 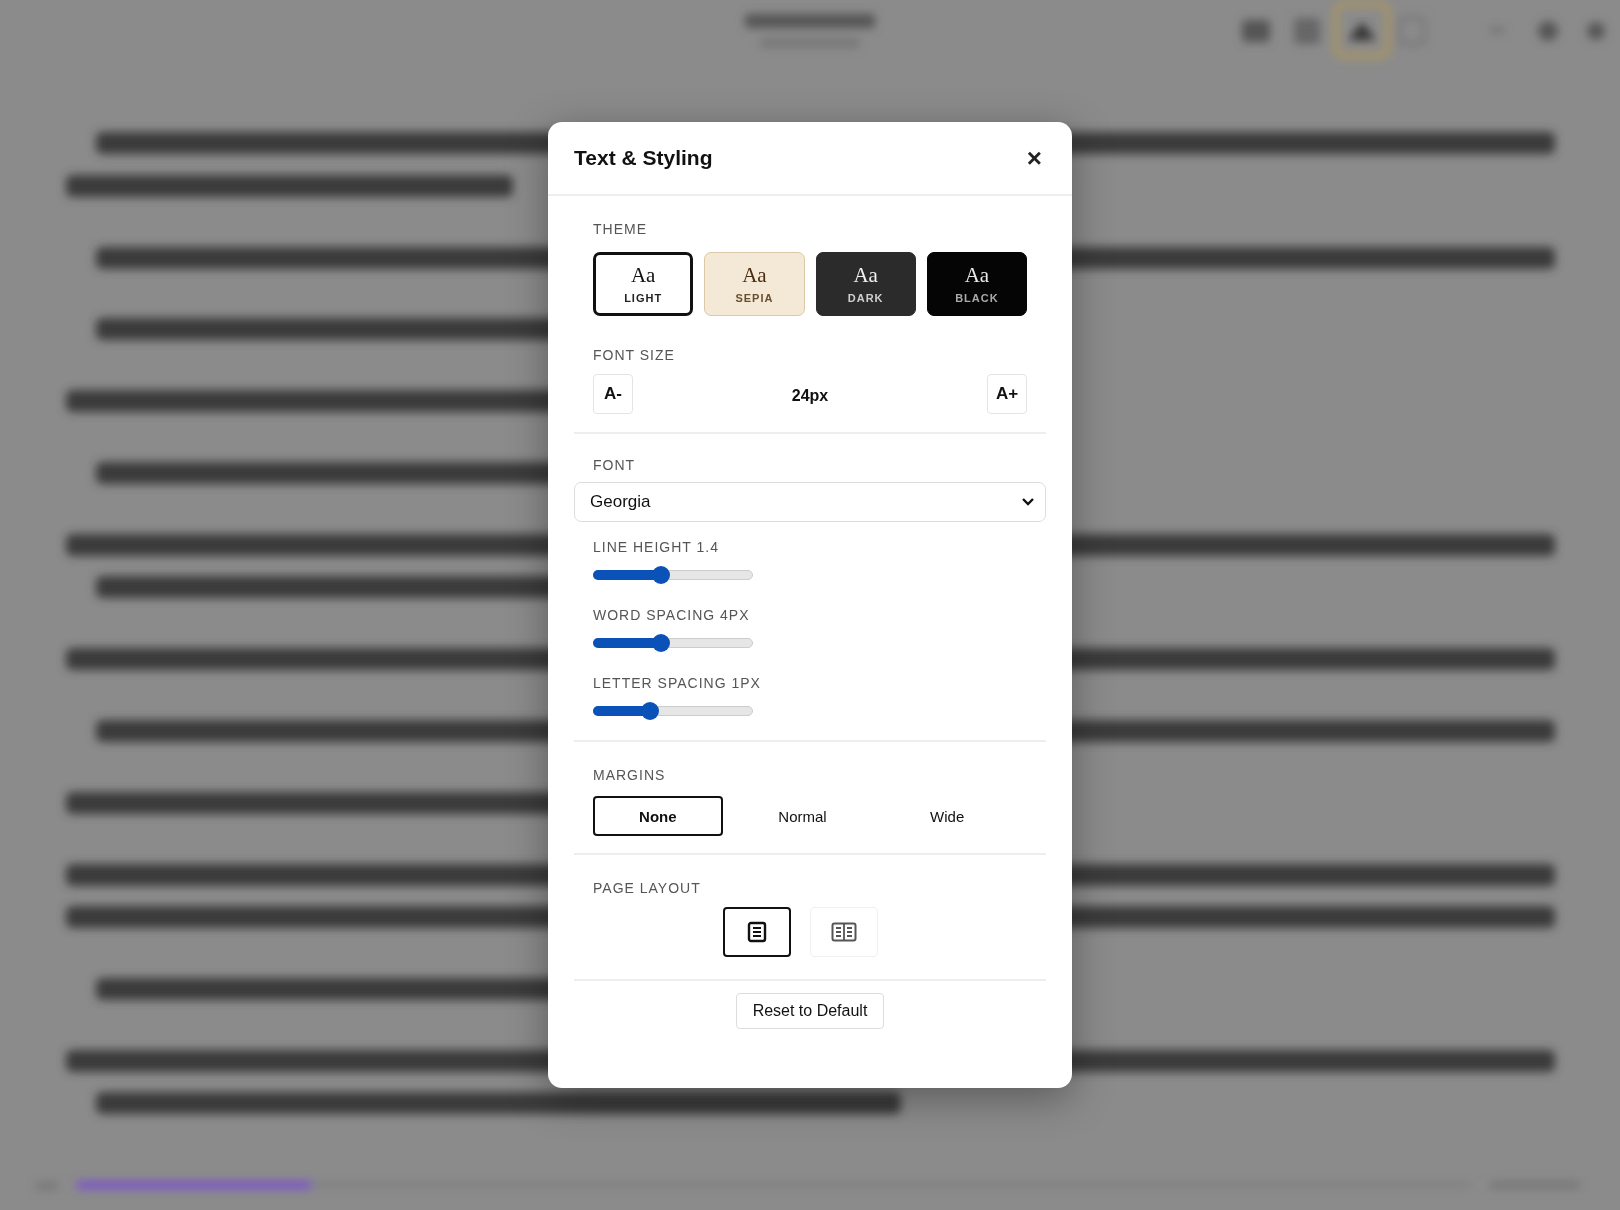 I want to click on increase-font-button: A+, so click(x=1007, y=394).